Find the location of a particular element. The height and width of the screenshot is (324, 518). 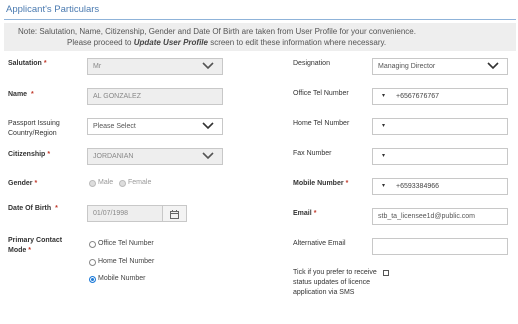

alt-email-label: Alternative Email is located at coordinates (319, 243).